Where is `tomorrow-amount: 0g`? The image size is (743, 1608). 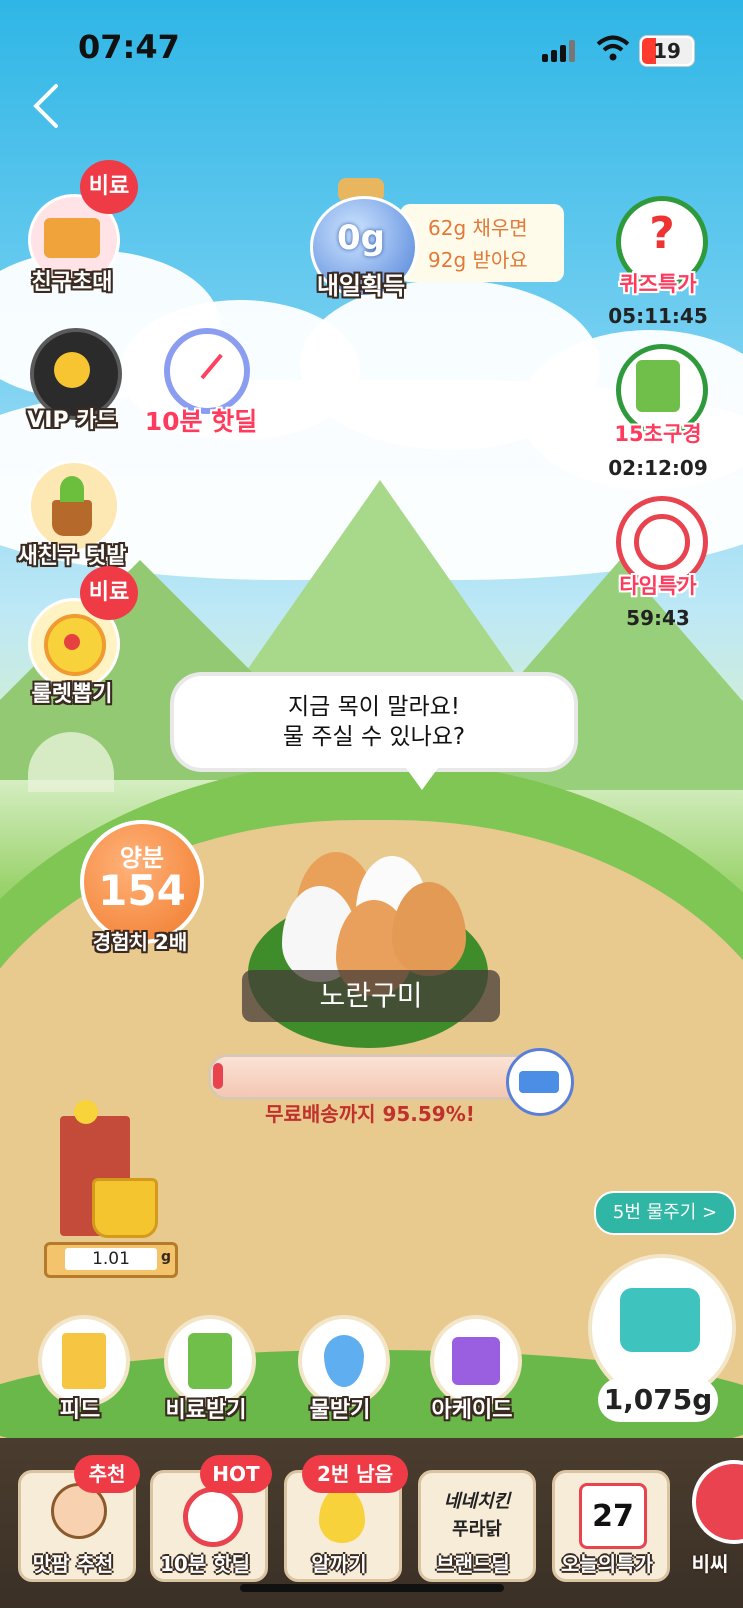
tomorrow-amount: 0g is located at coordinates (361, 238).